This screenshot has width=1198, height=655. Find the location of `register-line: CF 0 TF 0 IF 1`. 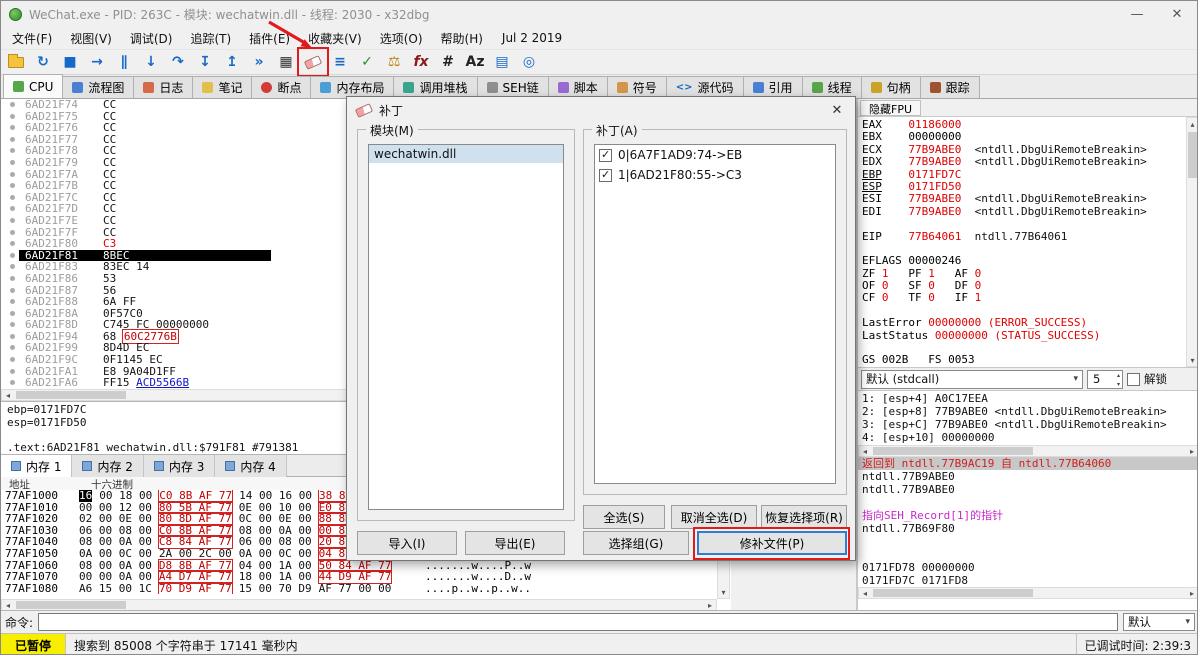

register-line: CF 0 TF 0 IF 1 is located at coordinates (1024, 298).